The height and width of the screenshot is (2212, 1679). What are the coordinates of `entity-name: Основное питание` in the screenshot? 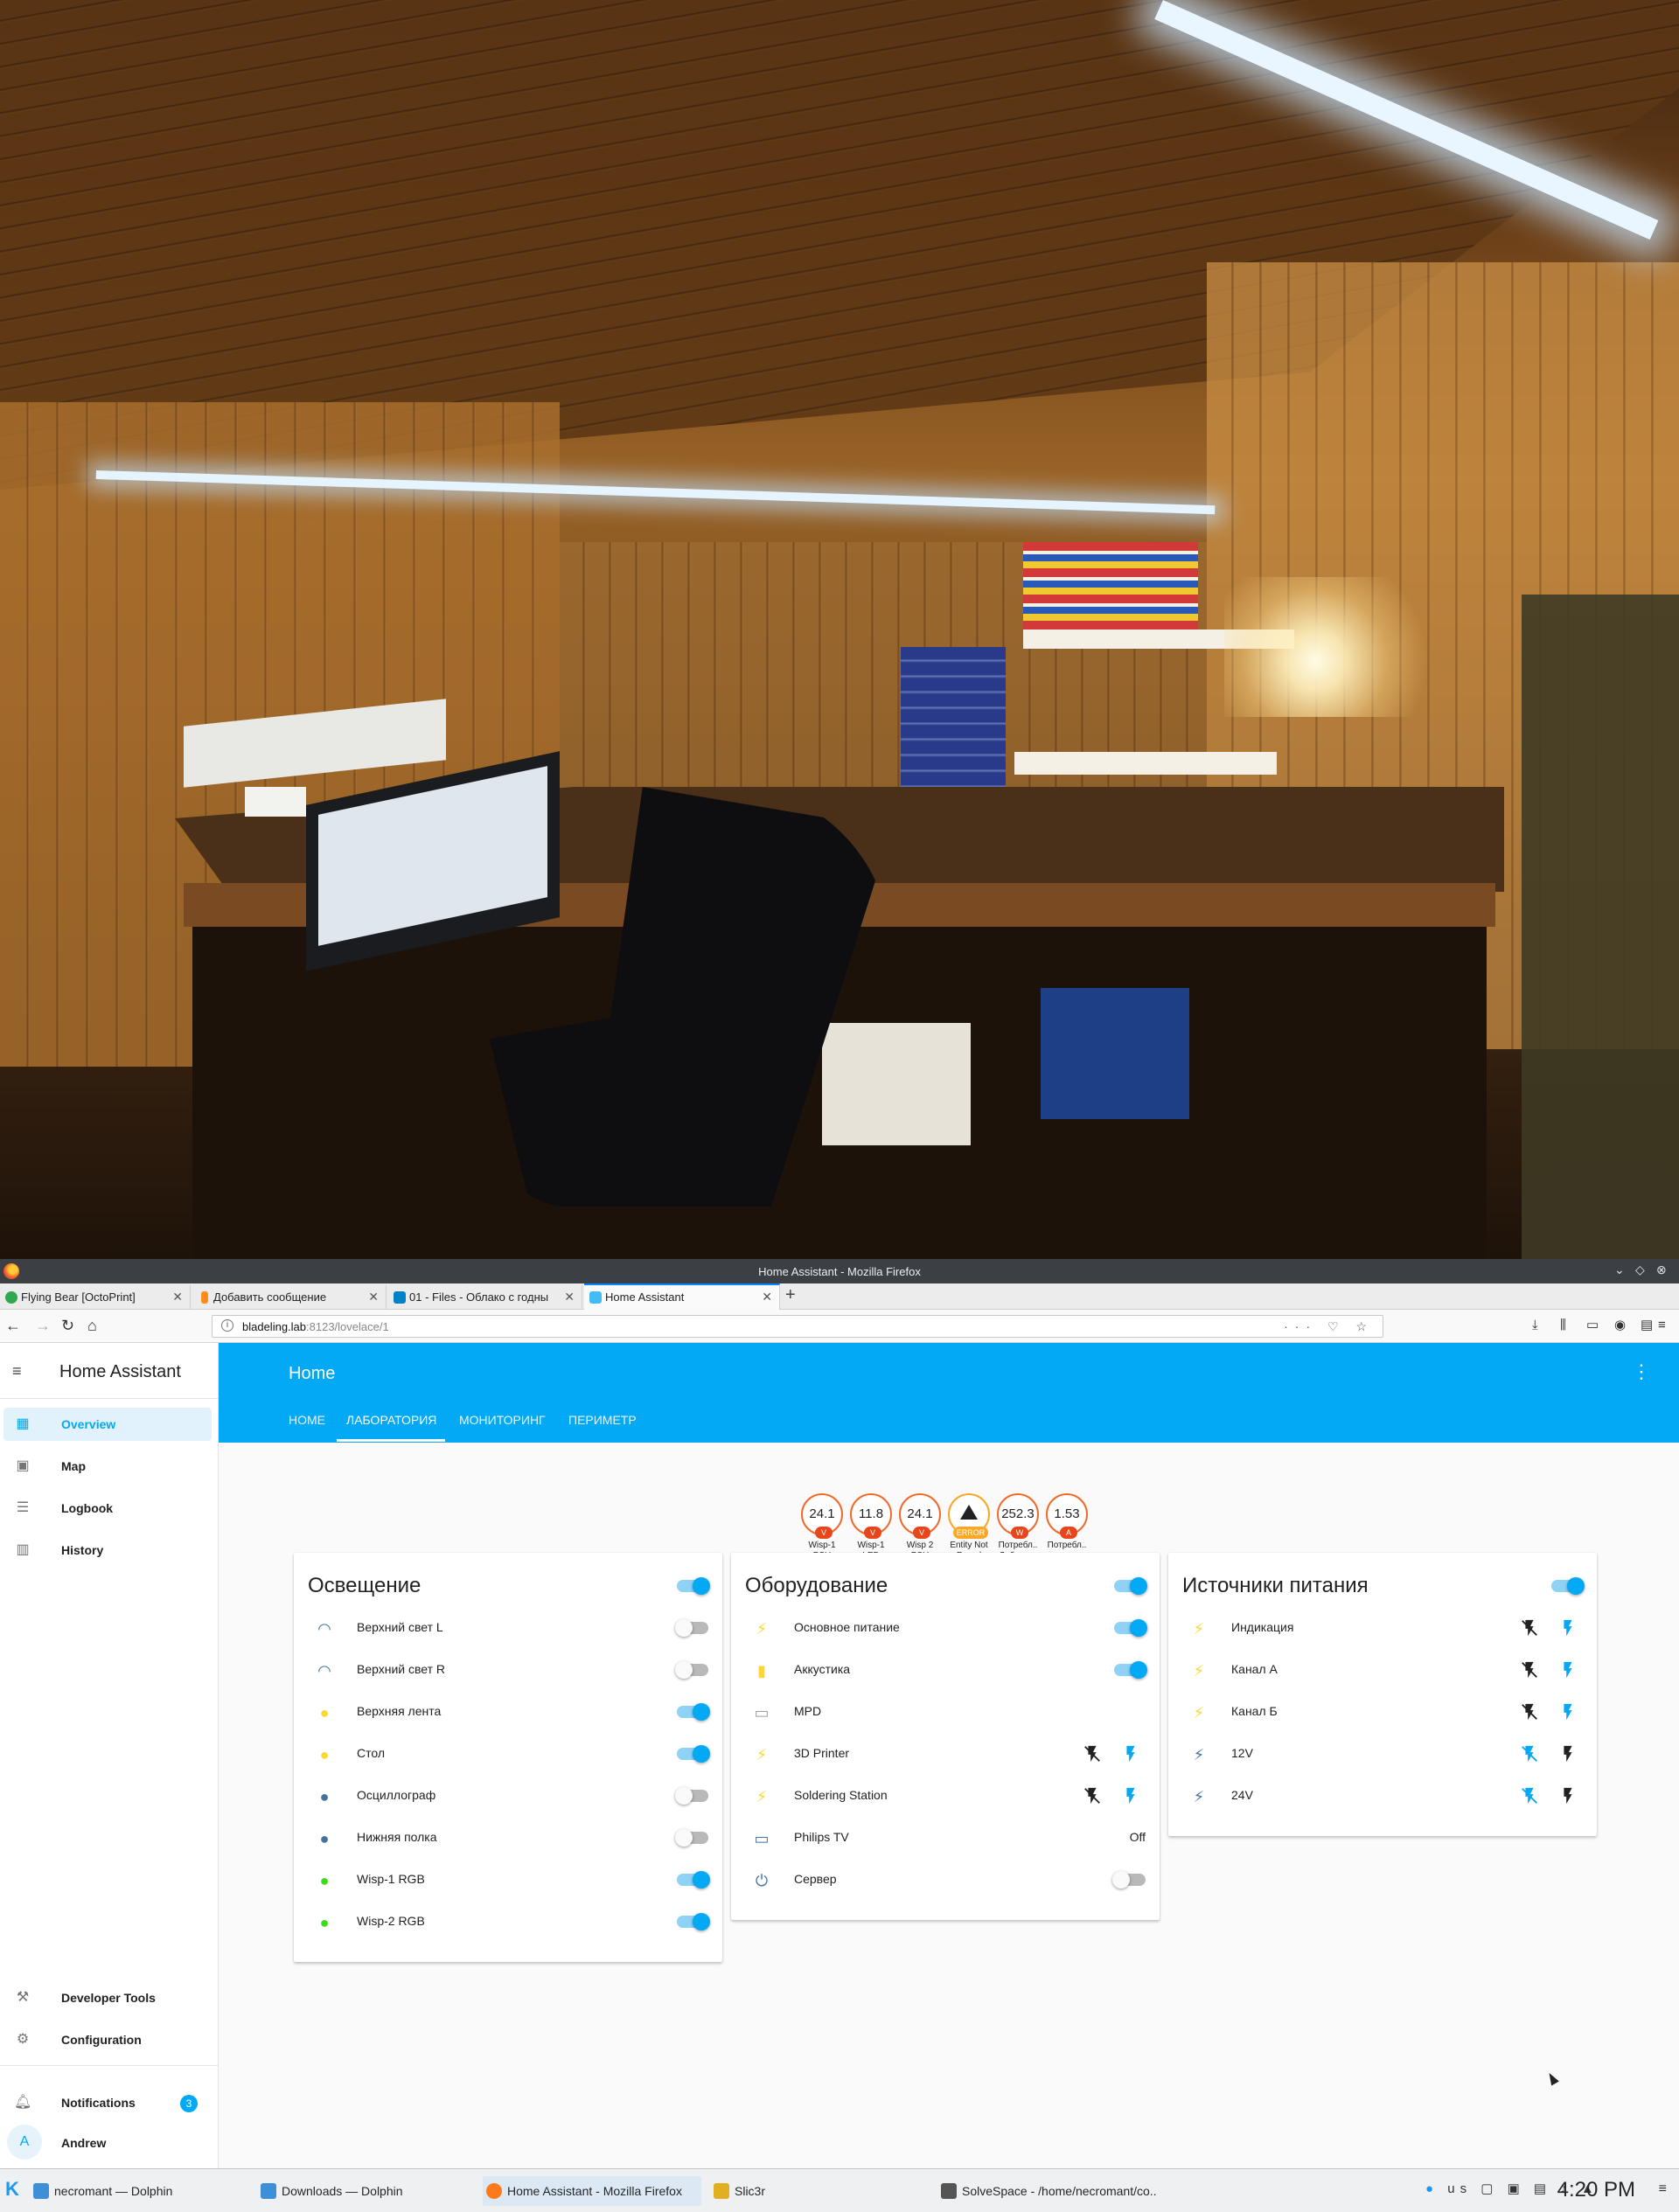 It's located at (847, 1627).